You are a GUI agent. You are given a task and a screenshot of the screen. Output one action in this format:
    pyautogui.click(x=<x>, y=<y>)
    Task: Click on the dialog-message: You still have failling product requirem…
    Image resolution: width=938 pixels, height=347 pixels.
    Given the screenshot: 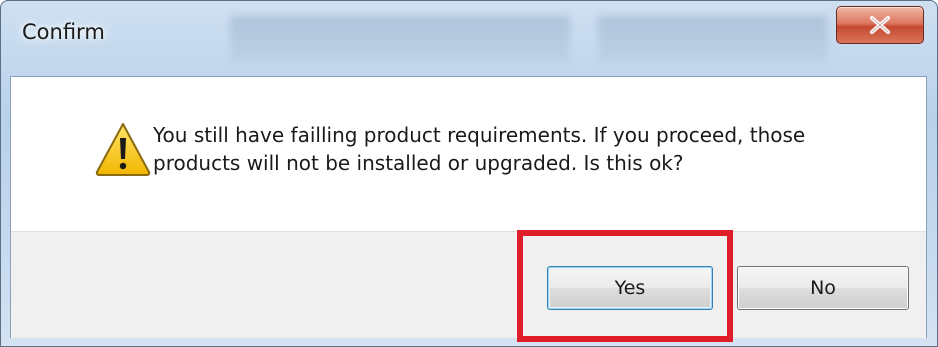 What is the action you would take?
    pyautogui.click(x=523, y=149)
    